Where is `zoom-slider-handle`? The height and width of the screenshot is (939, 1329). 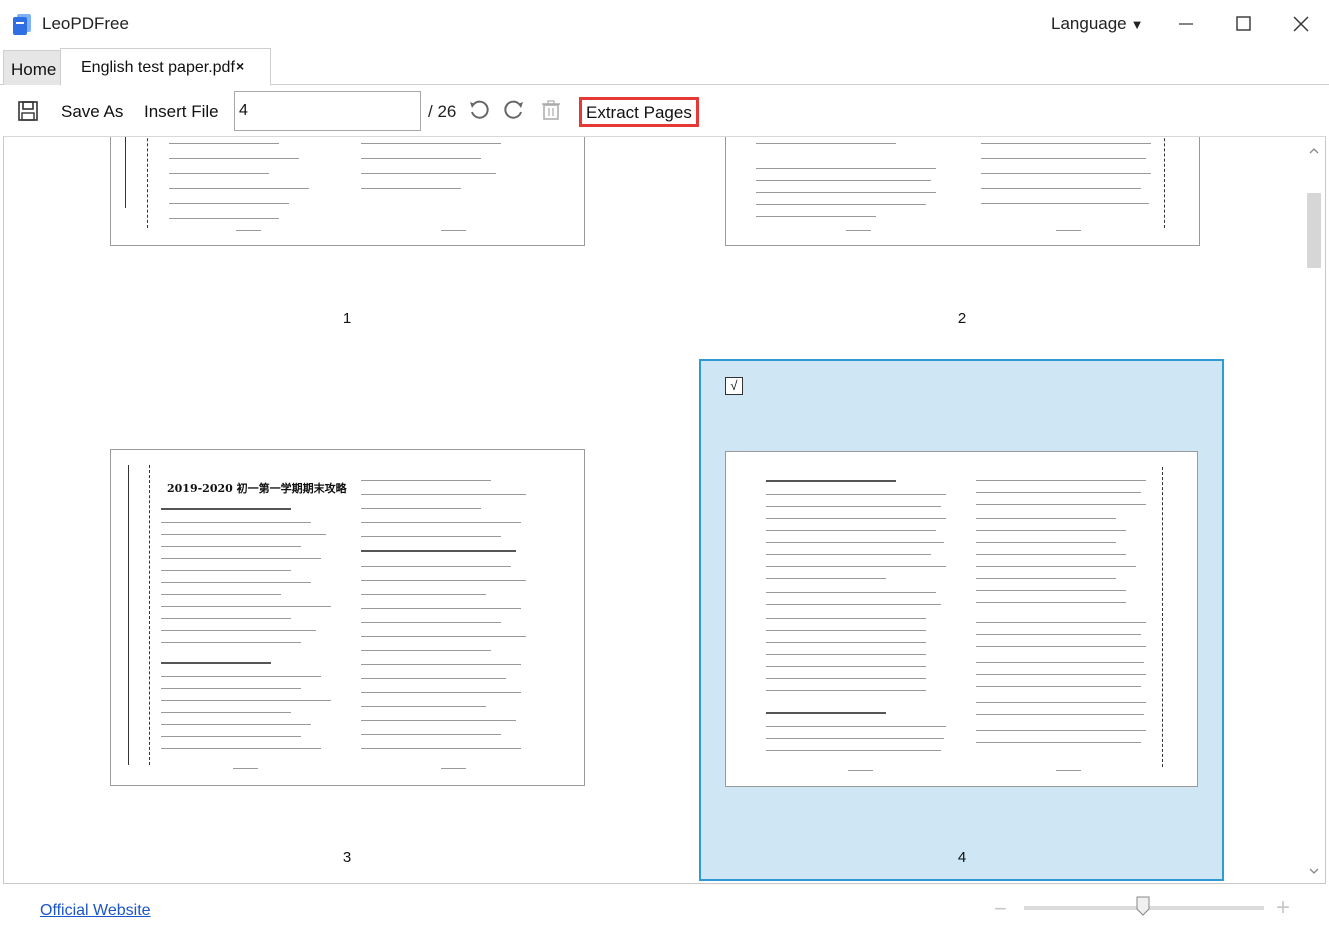
zoom-slider-handle is located at coordinates (1143, 906).